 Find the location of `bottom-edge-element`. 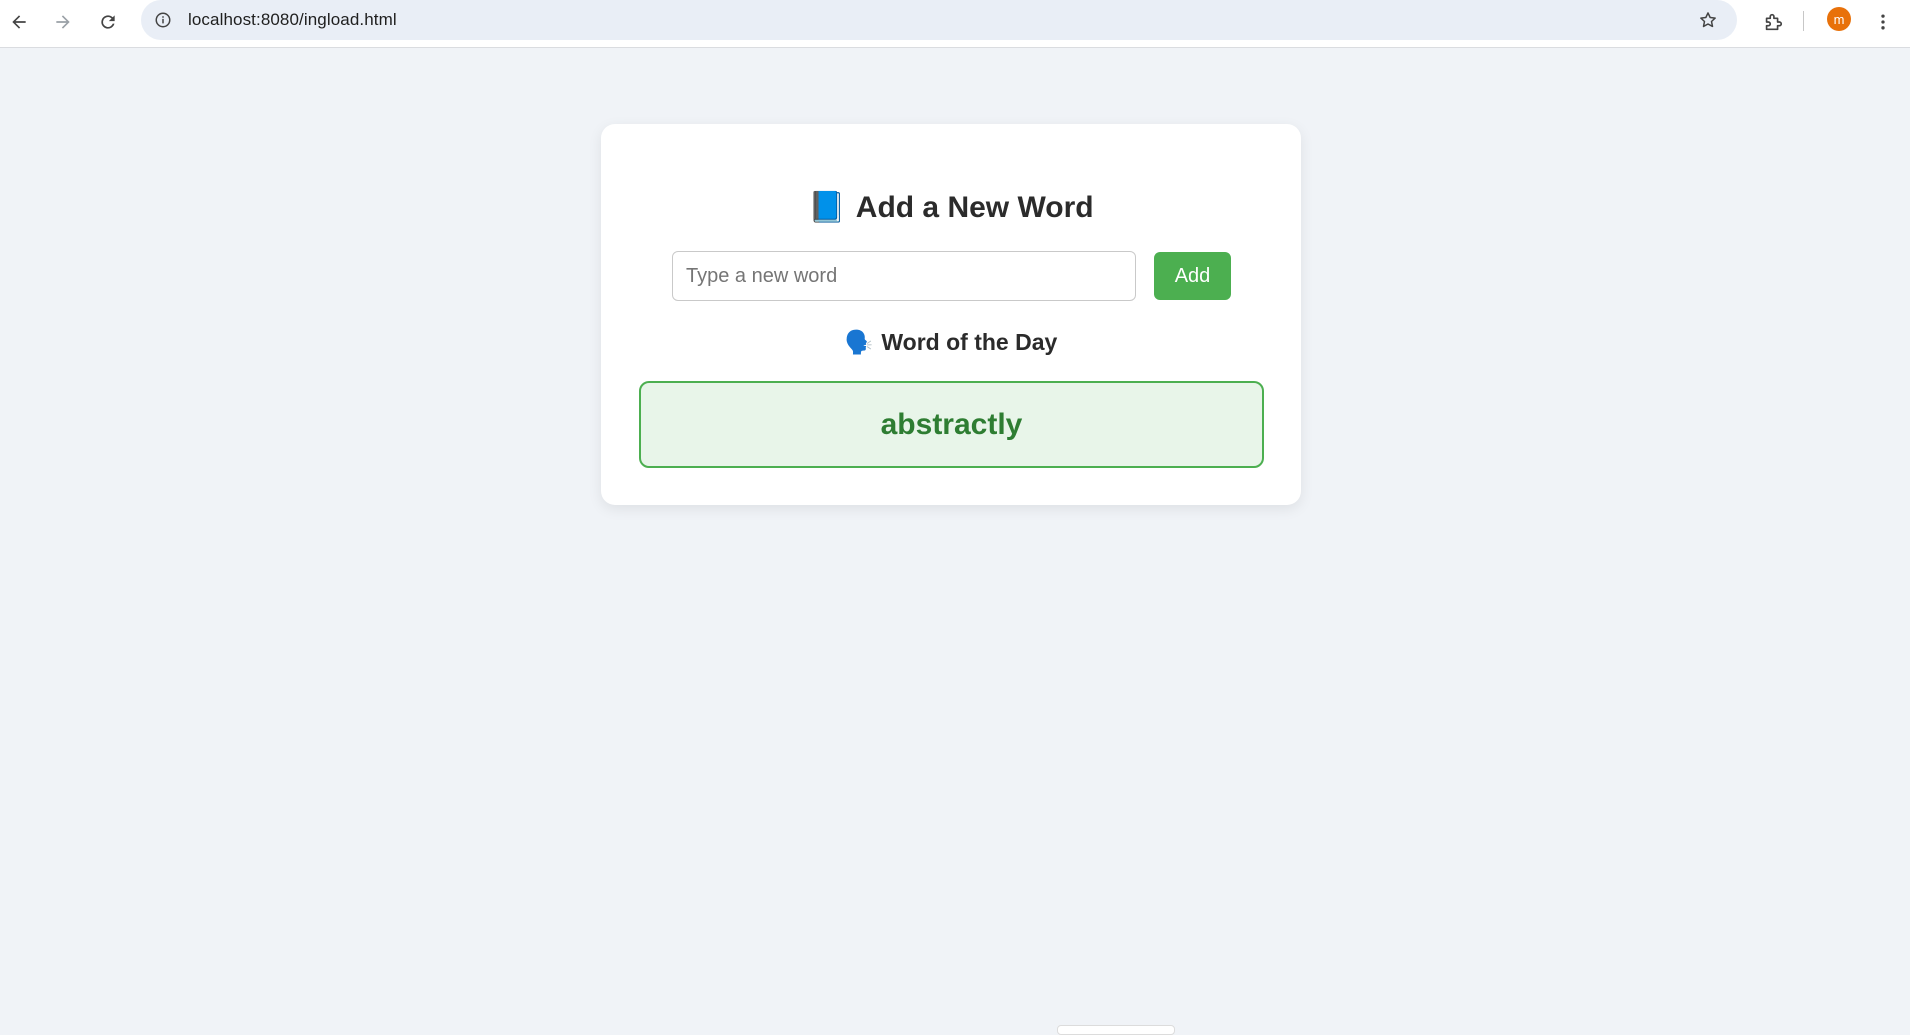

bottom-edge-element is located at coordinates (1116, 1030).